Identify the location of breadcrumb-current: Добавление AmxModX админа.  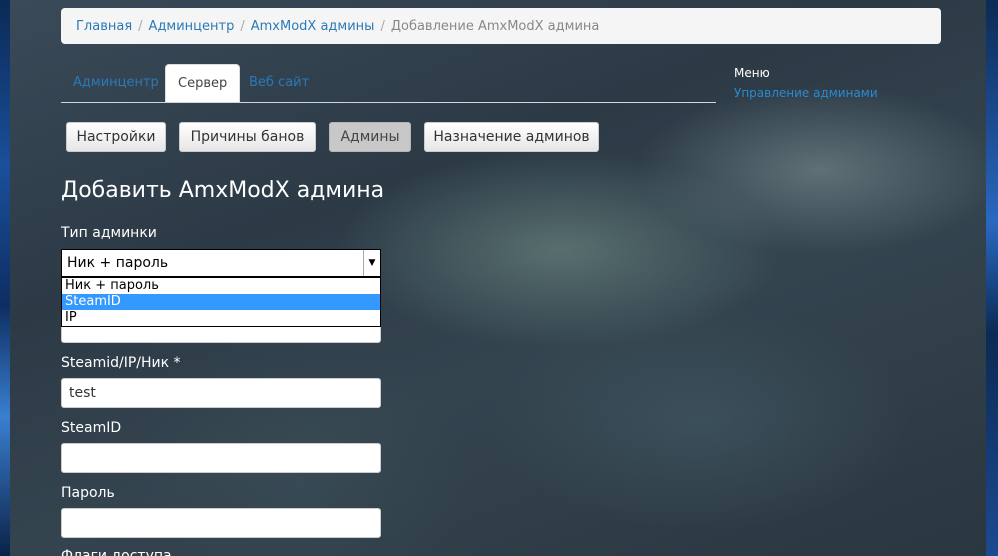
(495, 26).